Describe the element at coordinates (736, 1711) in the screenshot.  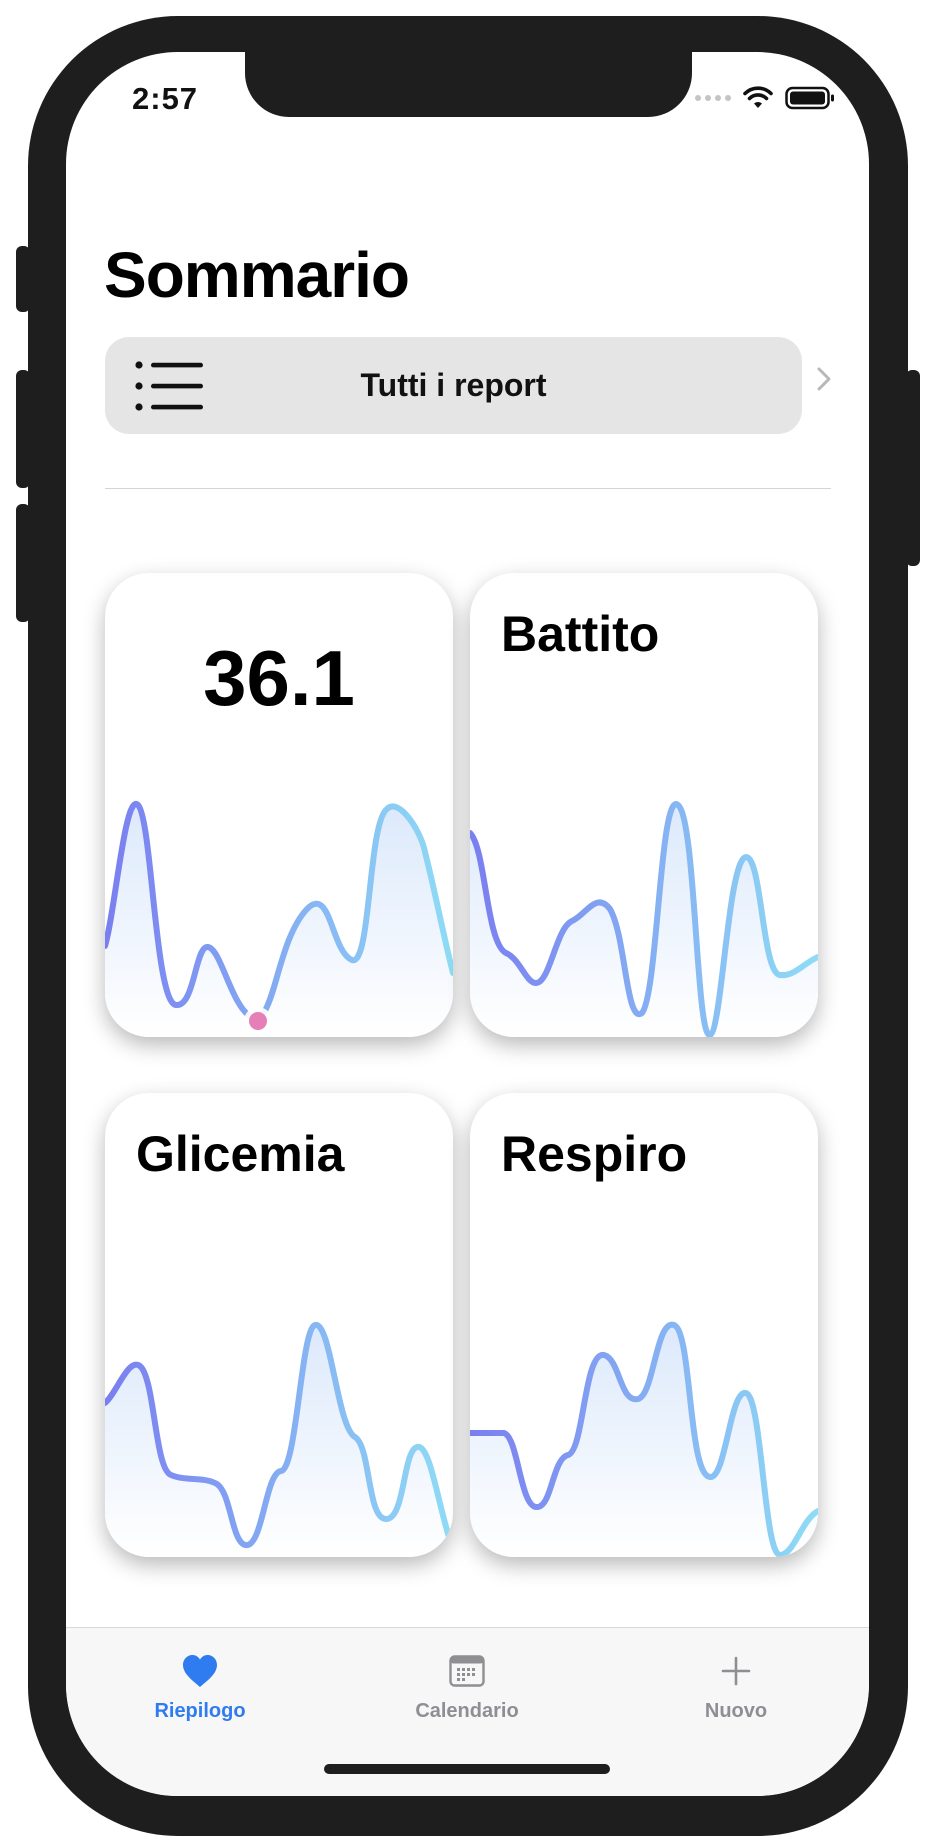
I see `tab-label-nuovo: Nuovo` at that location.